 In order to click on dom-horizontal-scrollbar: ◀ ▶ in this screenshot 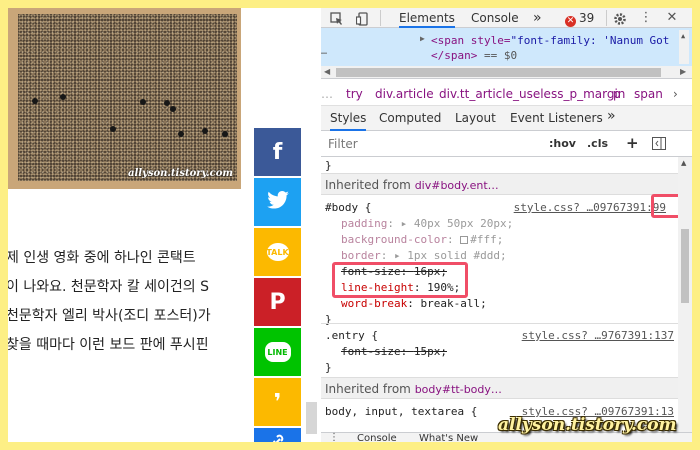, I will do `click(506, 72)`.